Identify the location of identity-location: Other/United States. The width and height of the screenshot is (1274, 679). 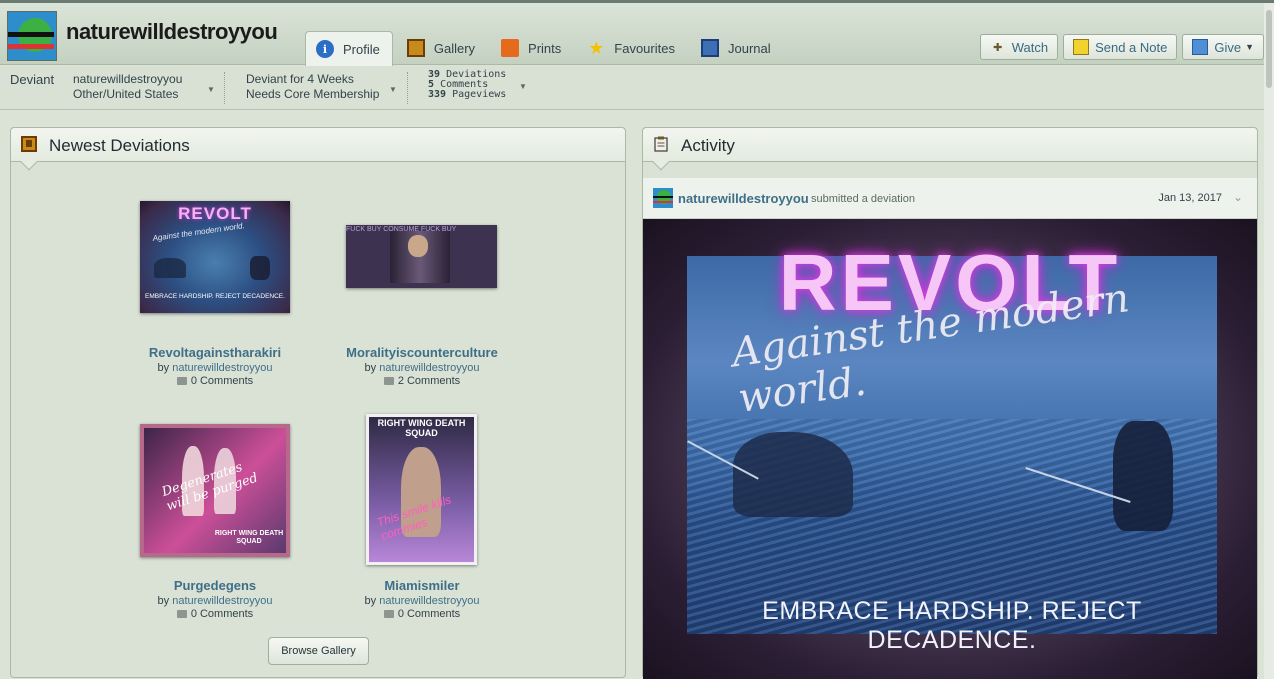
(126, 94).